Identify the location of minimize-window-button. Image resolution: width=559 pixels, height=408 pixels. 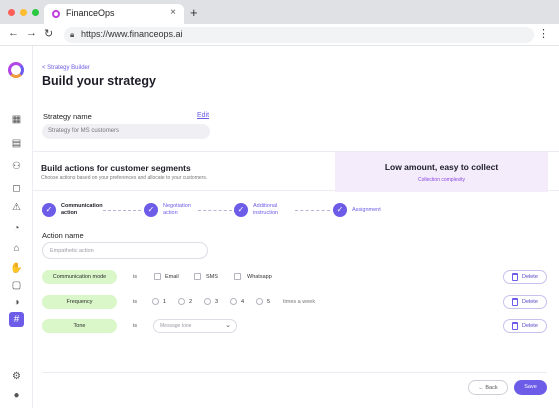
(23, 12).